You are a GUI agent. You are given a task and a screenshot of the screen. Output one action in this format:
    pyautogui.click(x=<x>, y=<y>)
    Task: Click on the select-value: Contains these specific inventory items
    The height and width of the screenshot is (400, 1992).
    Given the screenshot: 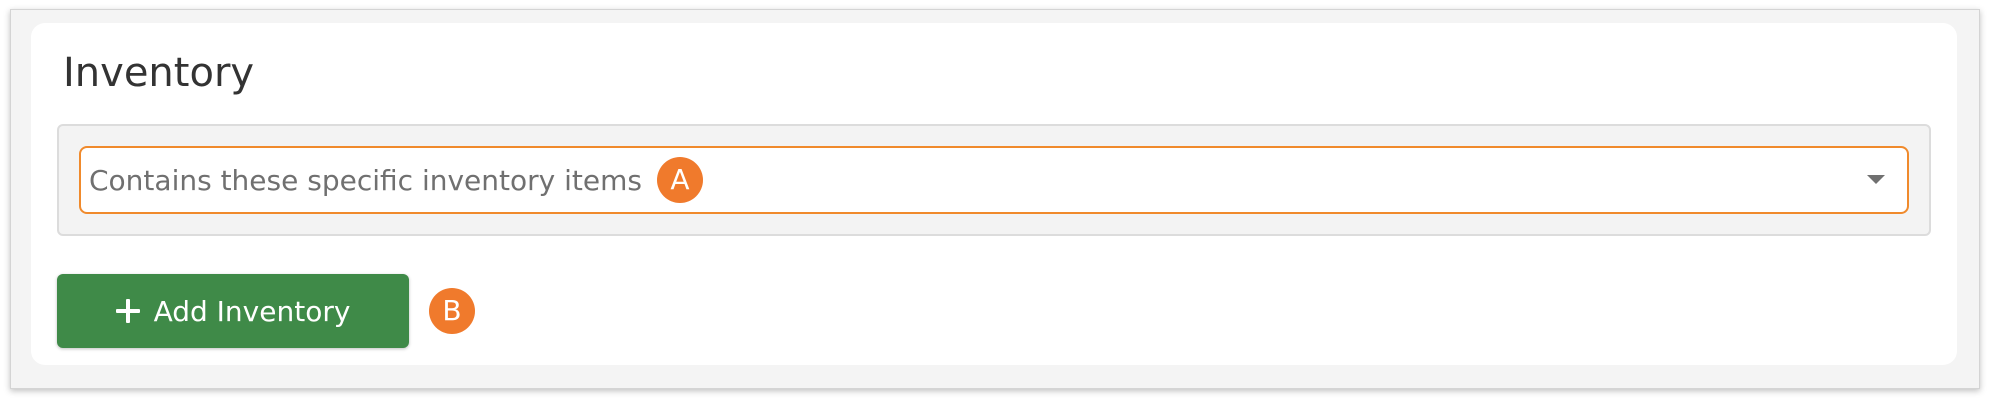 What is the action you would take?
    pyautogui.click(x=365, y=180)
    